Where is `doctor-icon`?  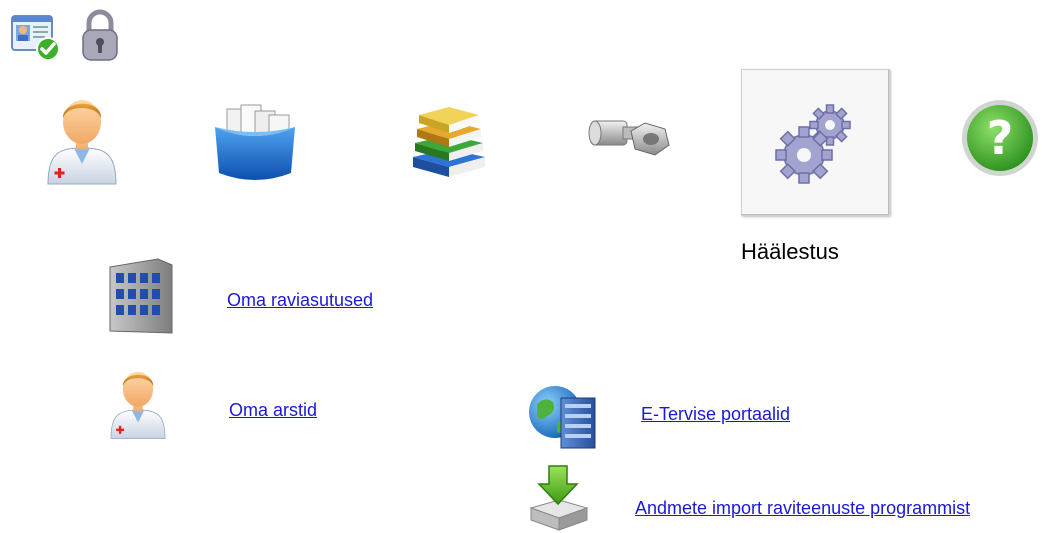 doctor-icon is located at coordinates (82, 138).